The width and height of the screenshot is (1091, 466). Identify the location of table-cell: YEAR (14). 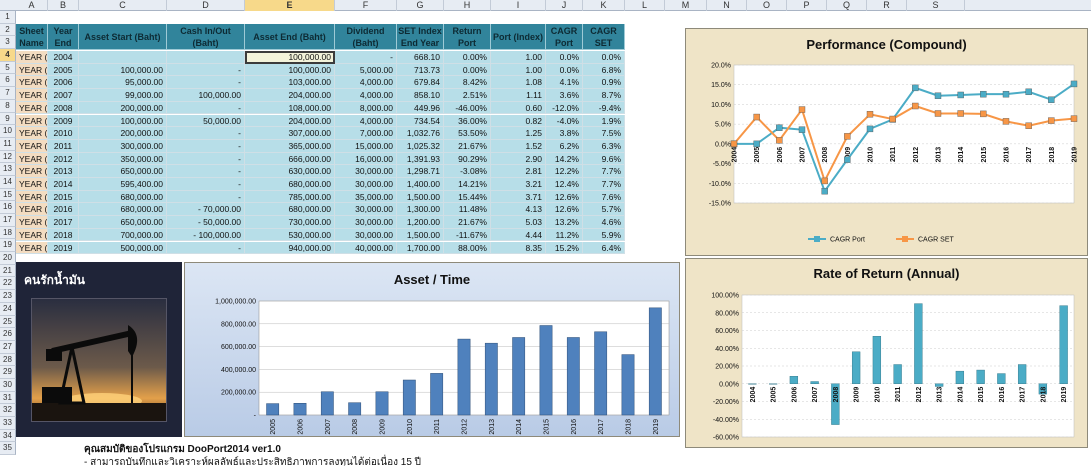
(32, 235).